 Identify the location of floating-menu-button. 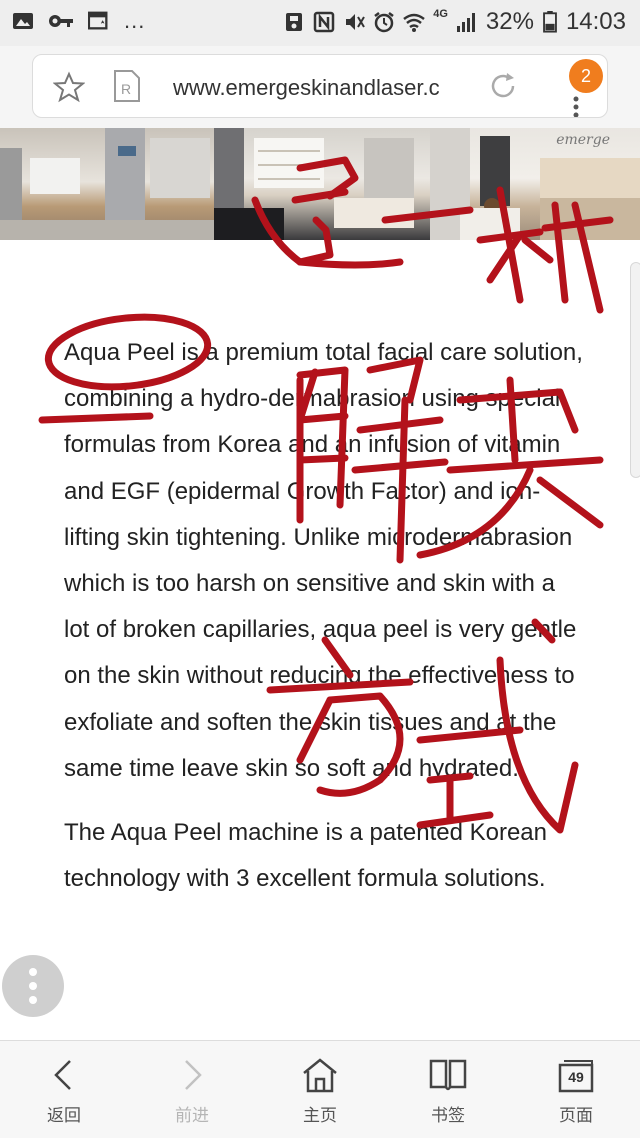
(33, 986).